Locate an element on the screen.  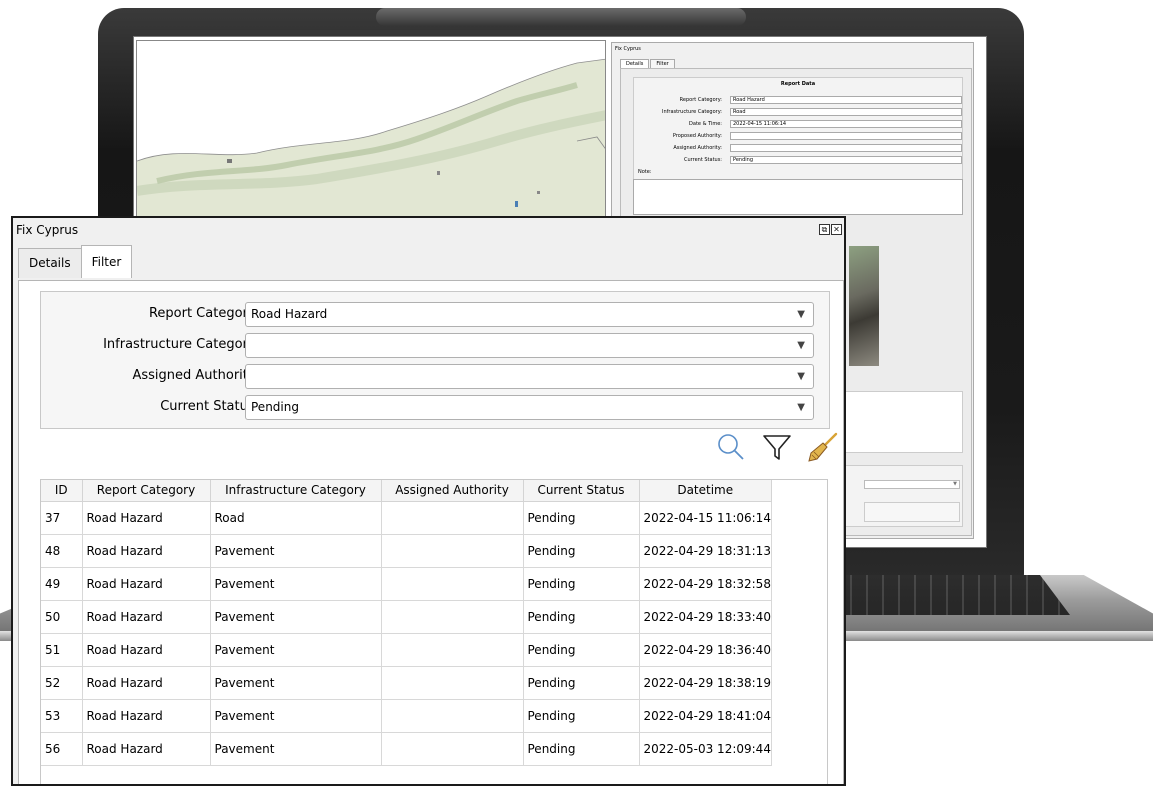
bg-tab-details: Details is located at coordinates (635, 63).